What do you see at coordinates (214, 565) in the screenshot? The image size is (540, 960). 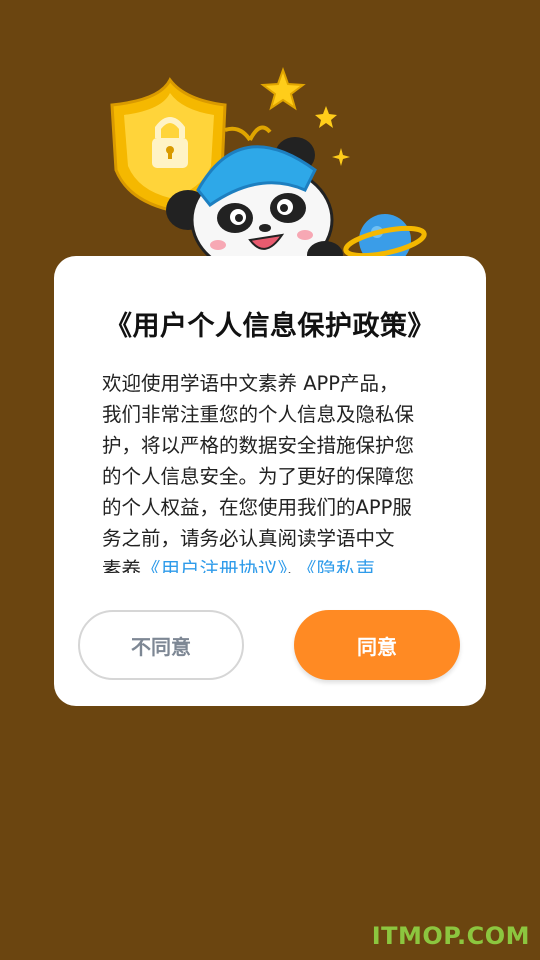 I see `user-agreement-link: 《用户注册协议》` at bounding box center [214, 565].